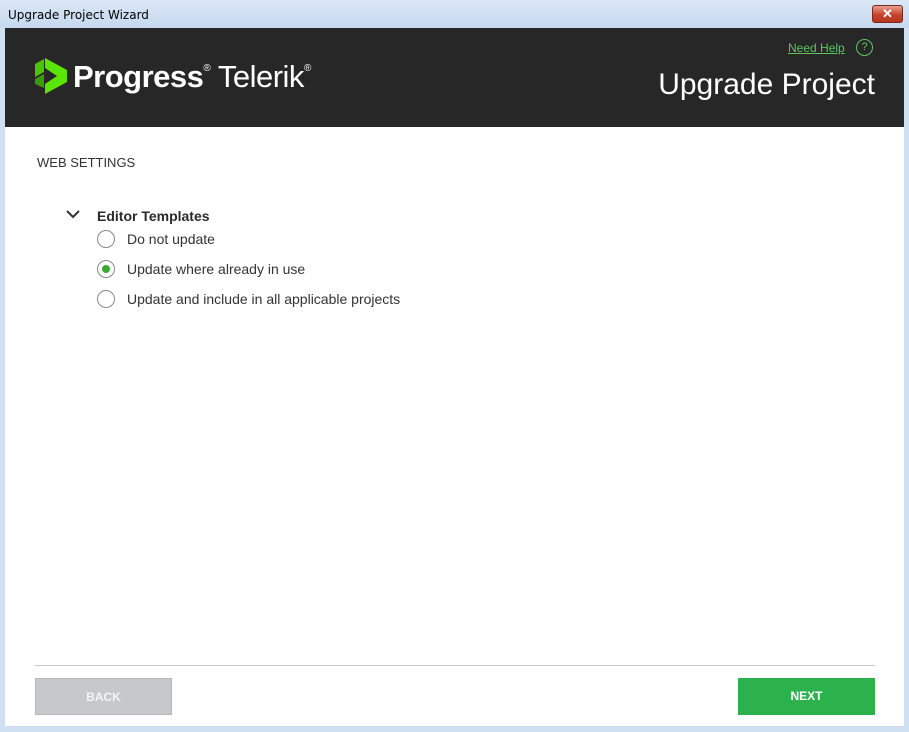 This screenshot has height=732, width=909. Describe the element at coordinates (103, 696) in the screenshot. I see `back-button: BACK` at that location.